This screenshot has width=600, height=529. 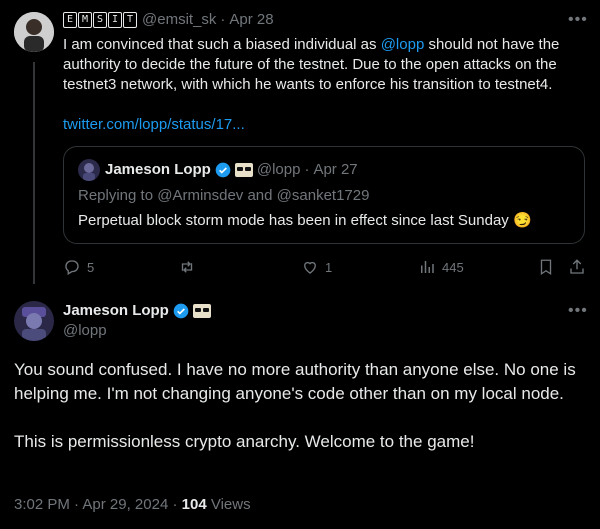 I want to click on avatar-lopp, so click(x=34, y=321).